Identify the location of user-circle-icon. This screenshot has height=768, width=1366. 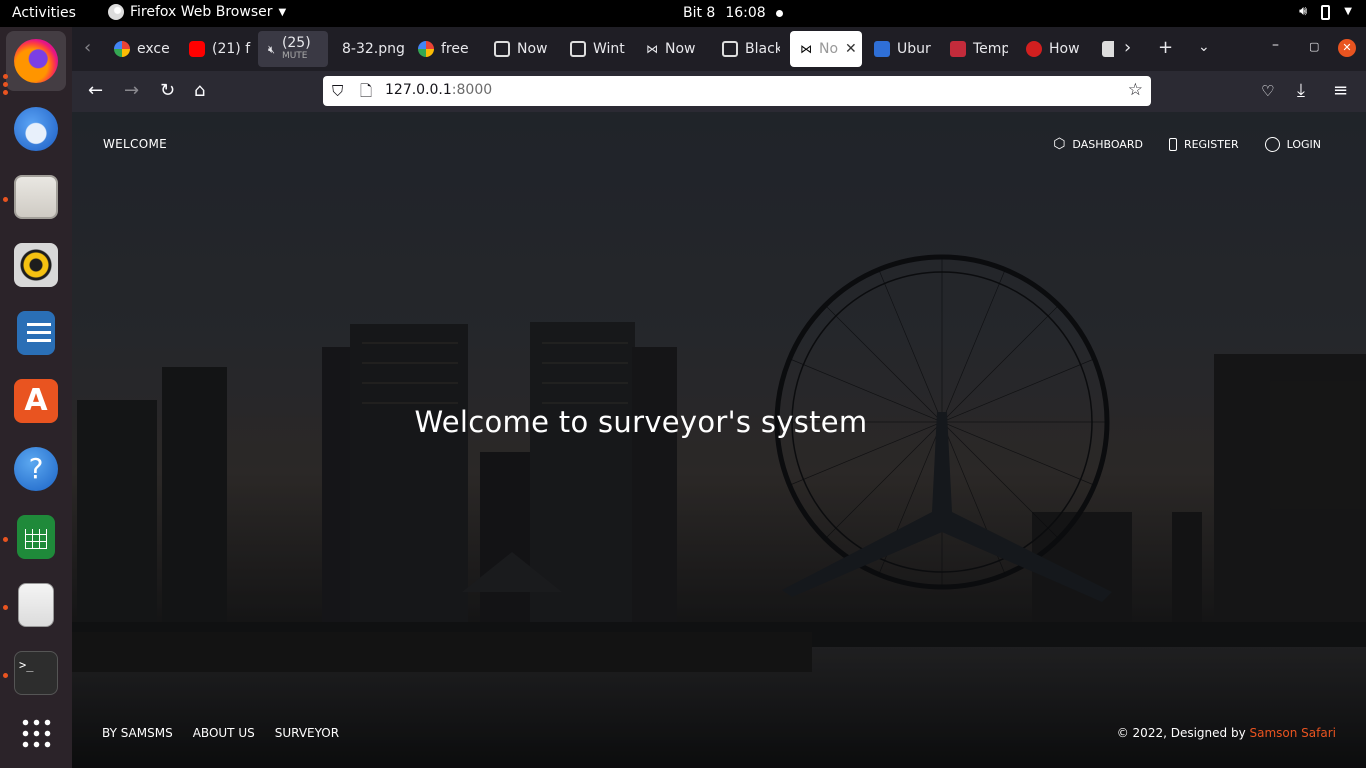
(1272, 144).